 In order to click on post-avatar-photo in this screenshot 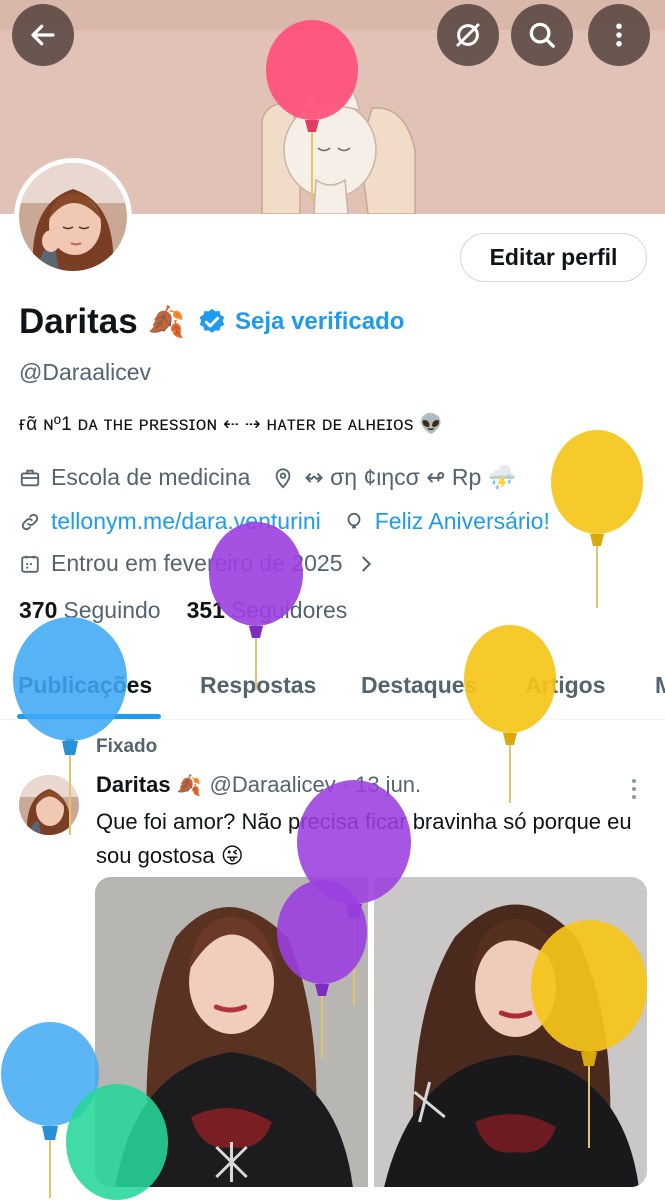, I will do `click(49, 805)`.